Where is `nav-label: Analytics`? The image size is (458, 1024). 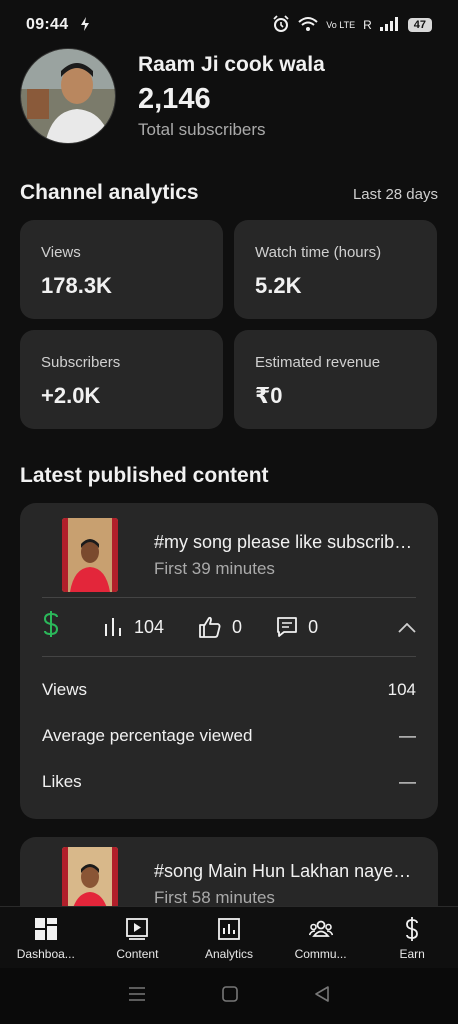 nav-label: Analytics is located at coordinates (228, 954).